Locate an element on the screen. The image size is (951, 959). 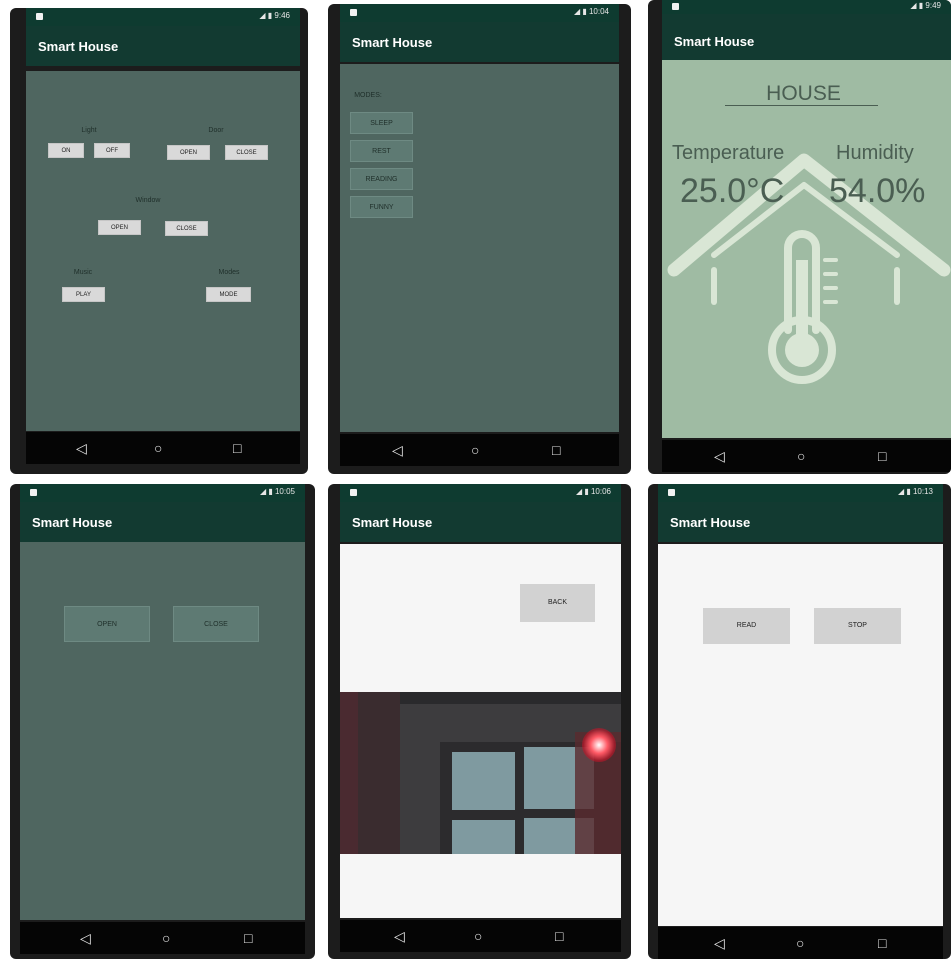
temperature-label: Temperature is located at coordinates (728, 153).